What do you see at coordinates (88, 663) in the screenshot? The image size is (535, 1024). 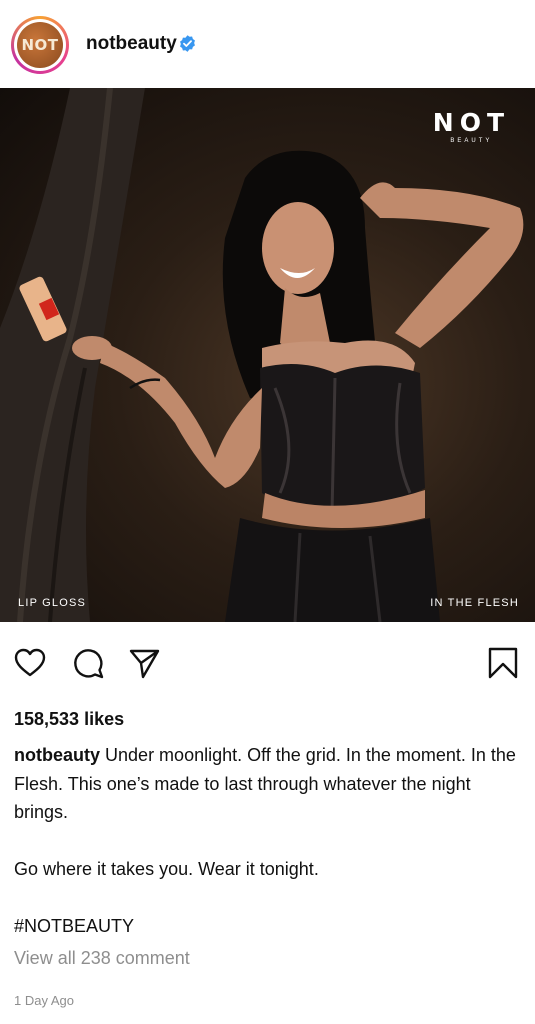 I see `comment-icon` at bounding box center [88, 663].